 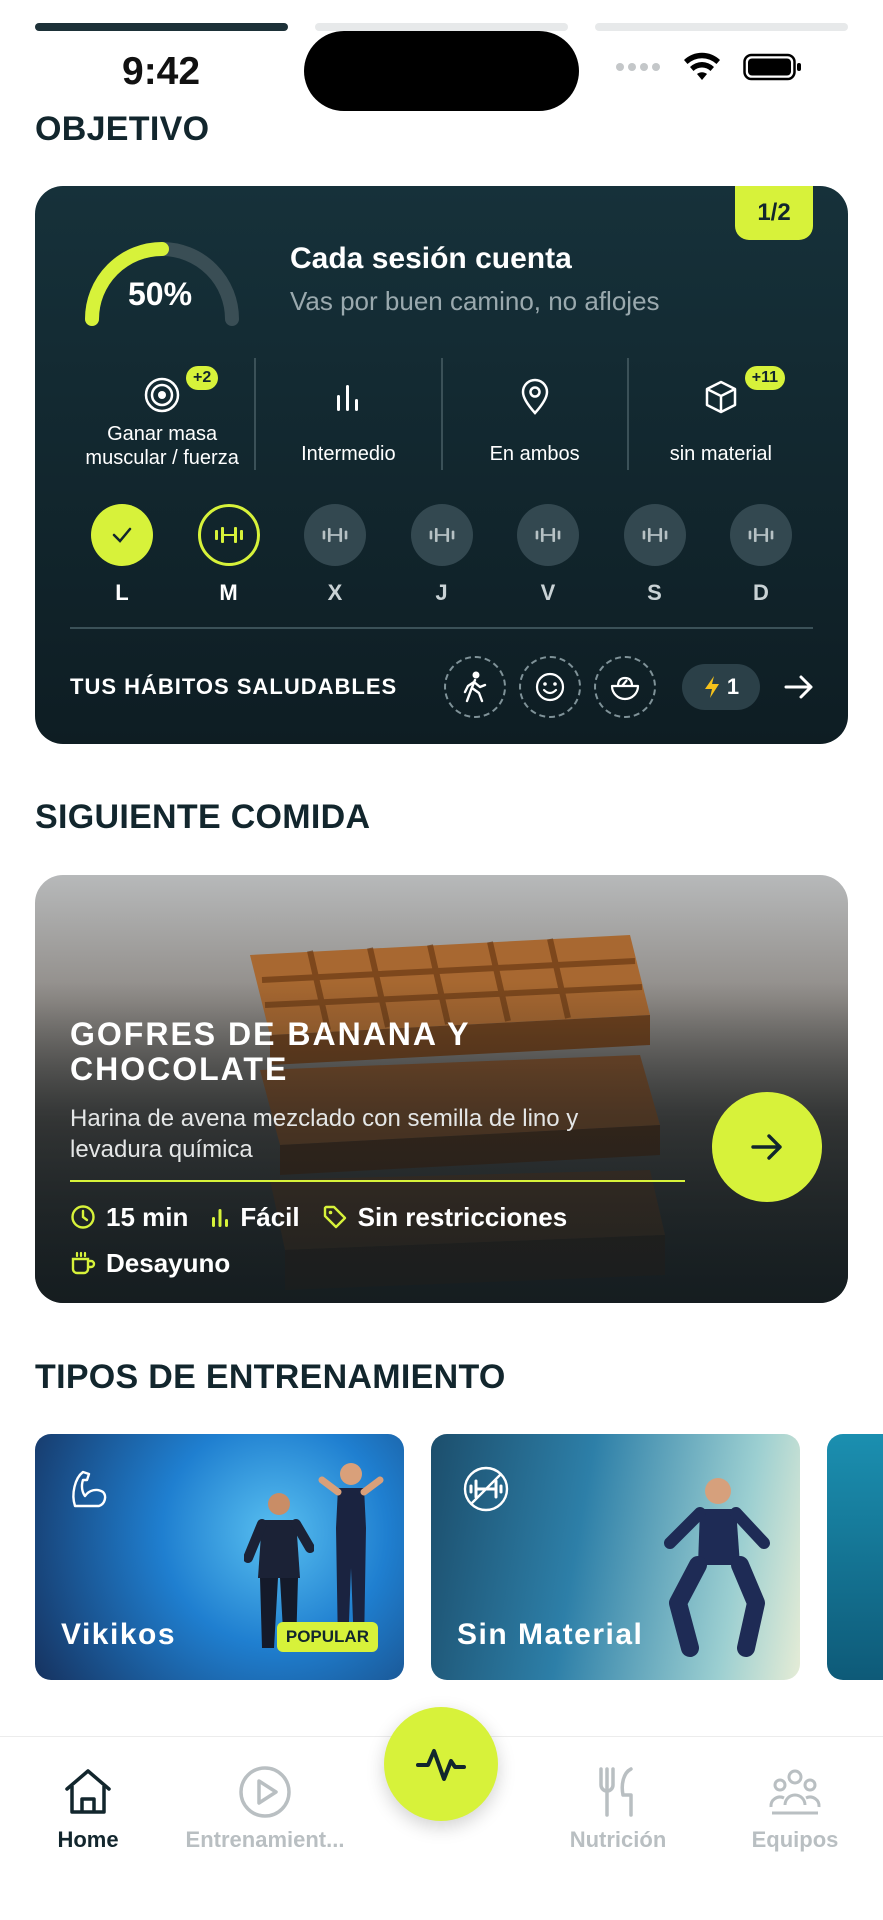 What do you see at coordinates (761, 592) in the screenshot?
I see `day-label: D` at bounding box center [761, 592].